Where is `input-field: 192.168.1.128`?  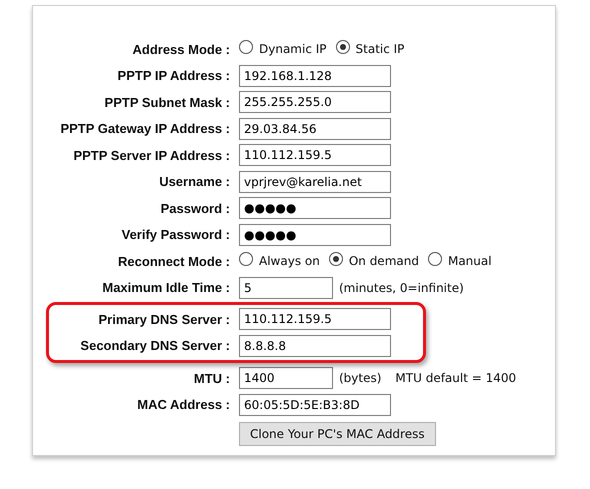
input-field: 192.168.1.128 is located at coordinates (315, 75).